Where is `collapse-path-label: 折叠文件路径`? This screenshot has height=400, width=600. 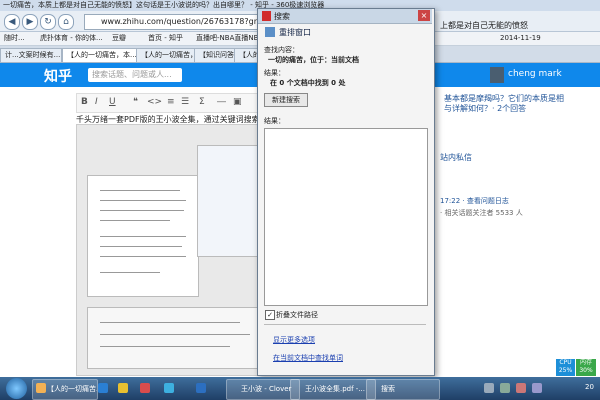
collapse-path-label: 折叠文件路径 is located at coordinates (297, 315).